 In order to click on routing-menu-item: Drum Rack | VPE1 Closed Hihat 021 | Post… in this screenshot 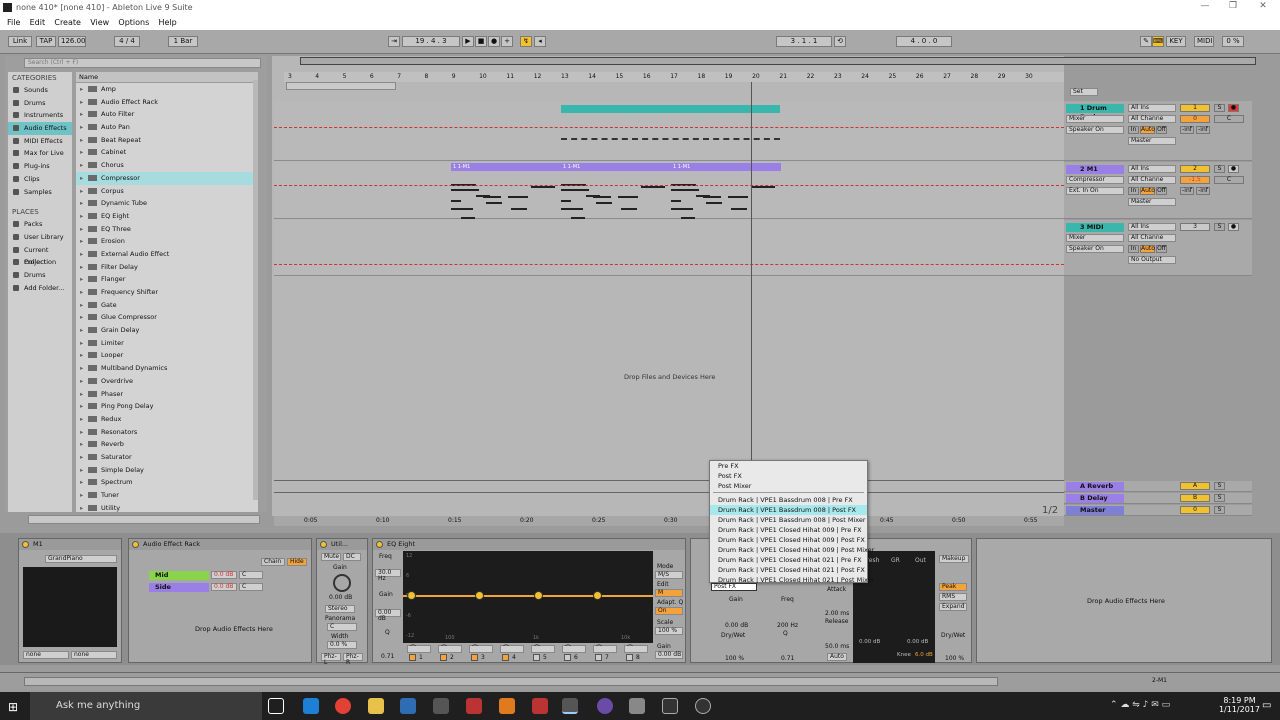, I will do `click(788, 570)`.